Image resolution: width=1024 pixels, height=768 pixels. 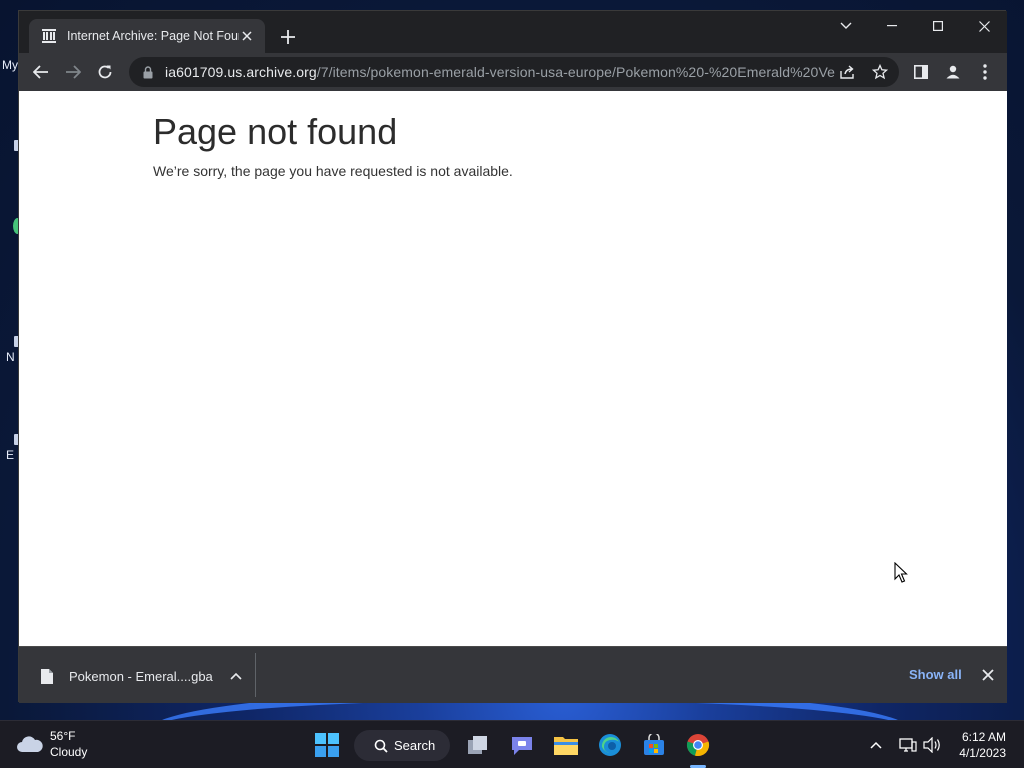 What do you see at coordinates (892, 26) in the screenshot?
I see `minimize-icon` at bounding box center [892, 26].